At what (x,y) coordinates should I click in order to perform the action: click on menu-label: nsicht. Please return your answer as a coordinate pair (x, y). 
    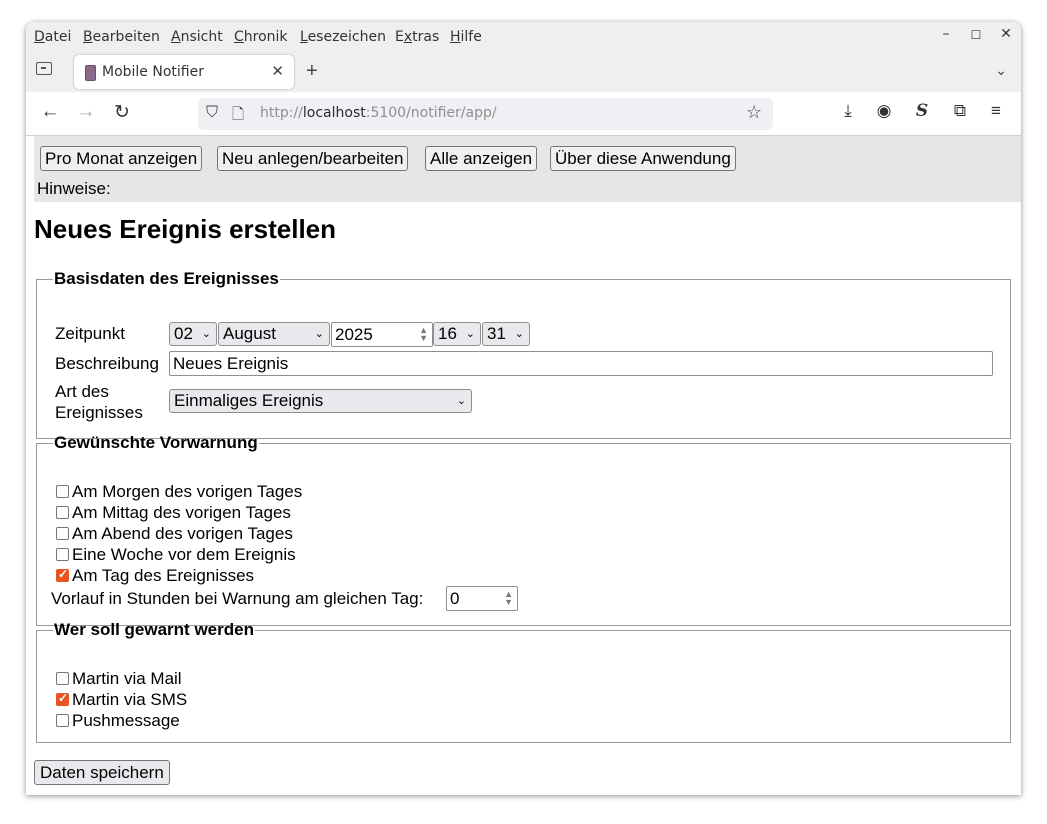
    Looking at the image, I should click on (201, 37).